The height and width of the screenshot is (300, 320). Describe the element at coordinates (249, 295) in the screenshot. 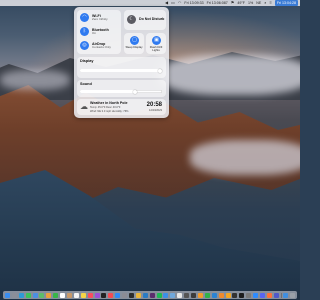

I see `dock-app-screenshot` at that location.